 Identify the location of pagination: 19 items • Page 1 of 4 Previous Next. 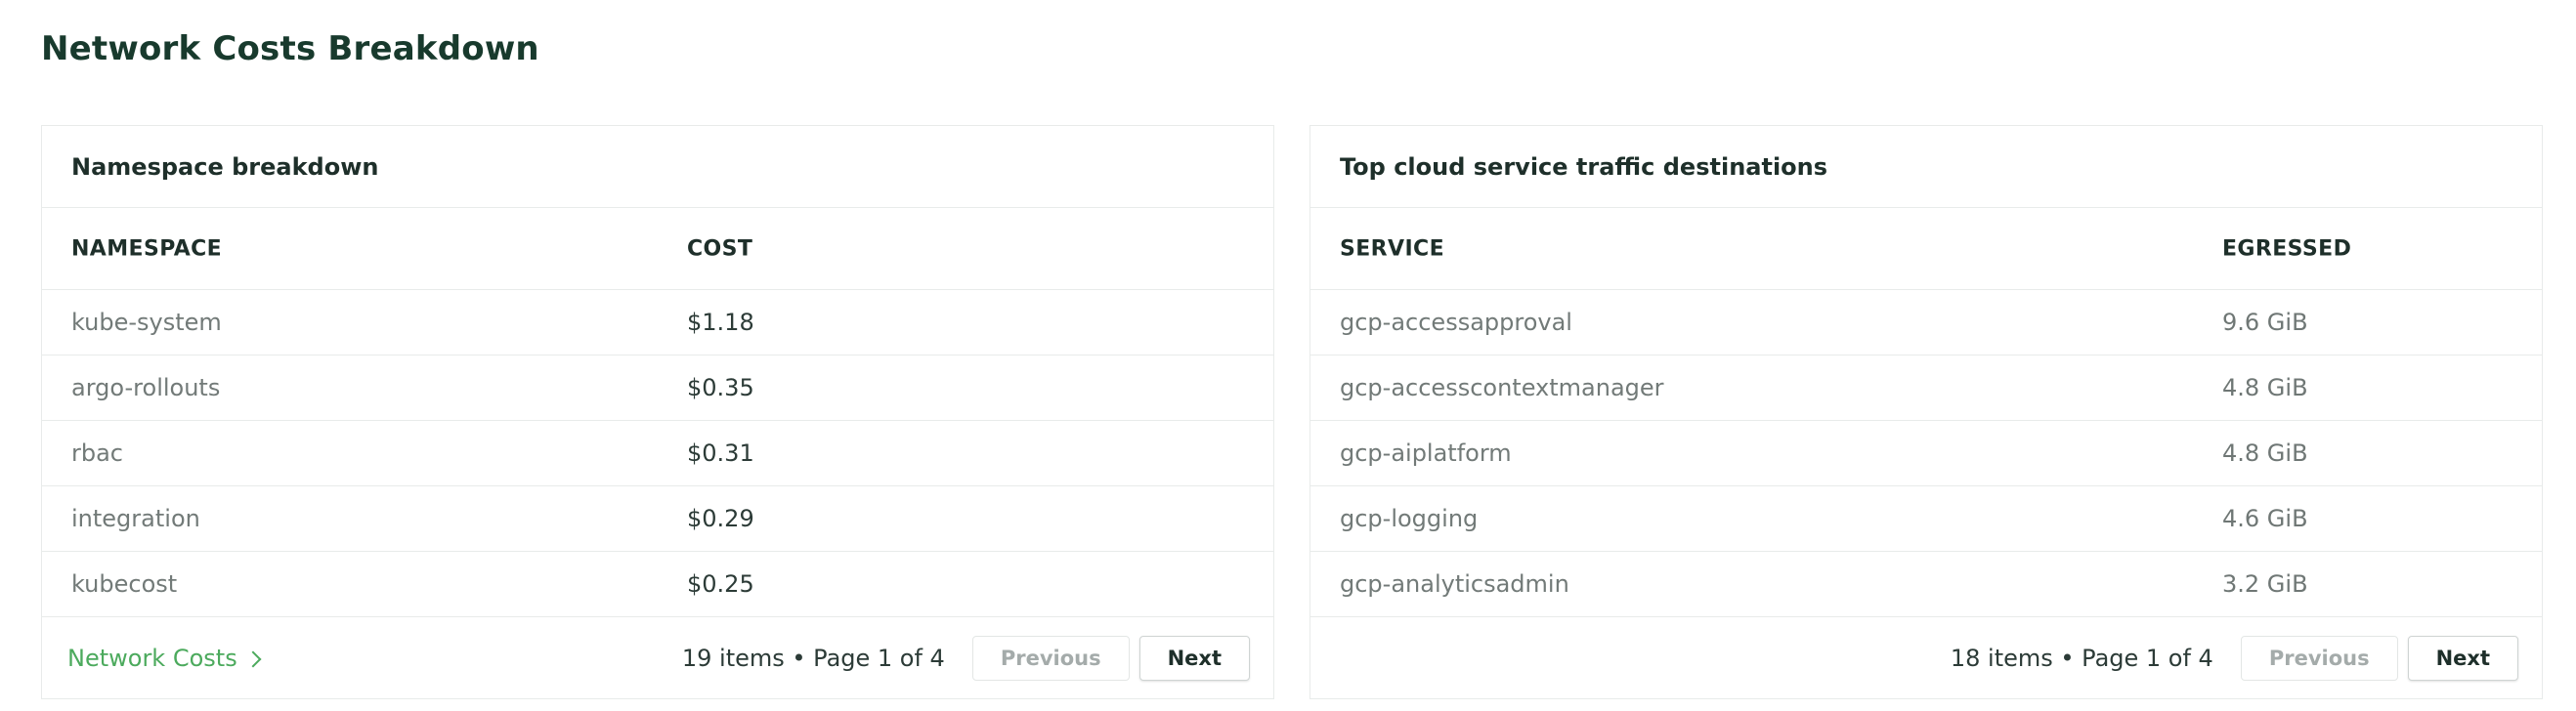
(966, 659).